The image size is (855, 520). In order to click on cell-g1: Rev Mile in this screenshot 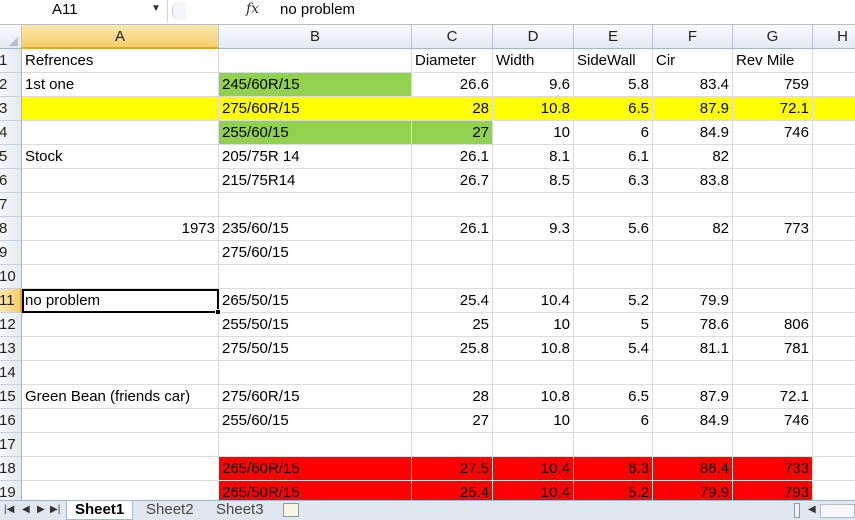, I will do `click(773, 61)`.